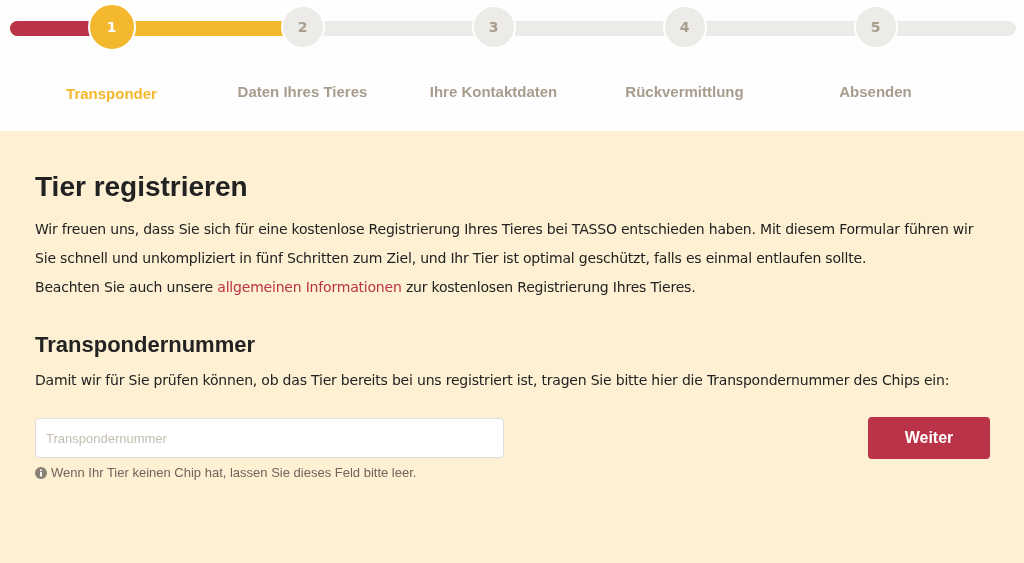  Describe the element at coordinates (875, 91) in the screenshot. I see `step-label: Absenden` at that location.